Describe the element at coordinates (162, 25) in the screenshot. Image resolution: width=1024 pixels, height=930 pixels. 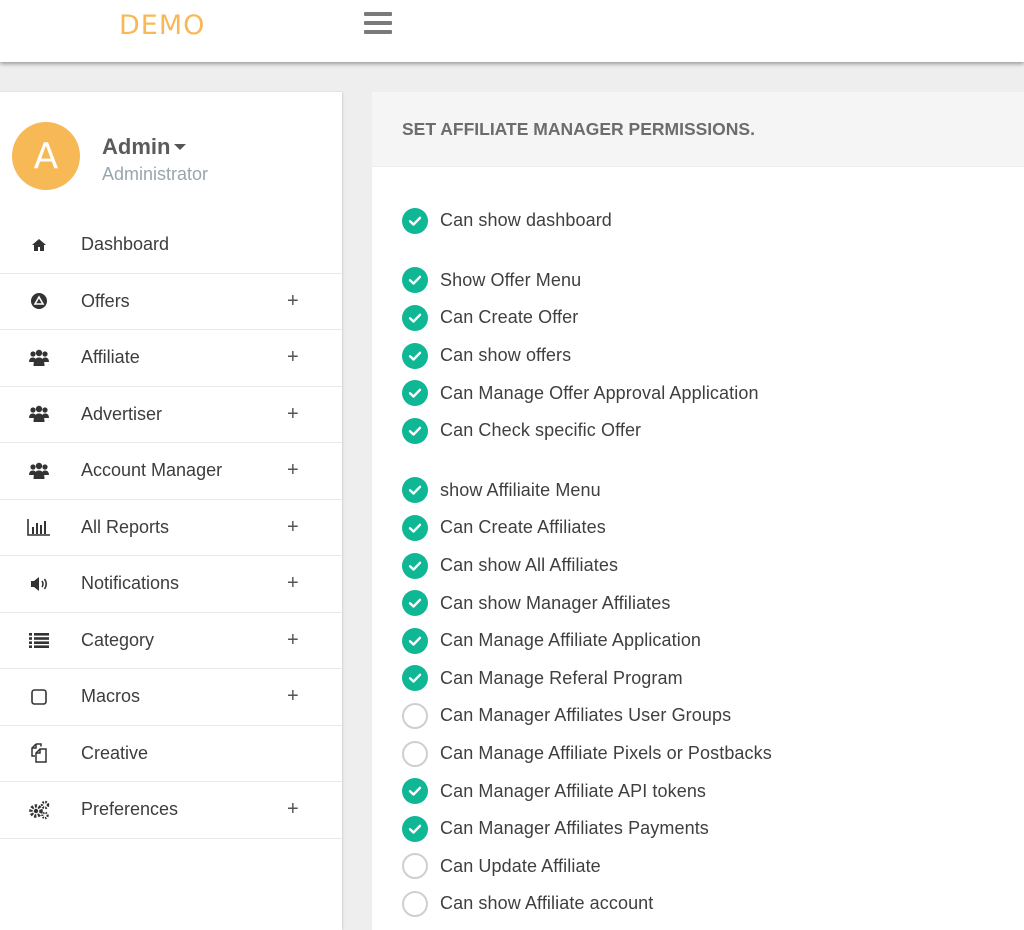
I see `brand-logo: DEMO` at that location.